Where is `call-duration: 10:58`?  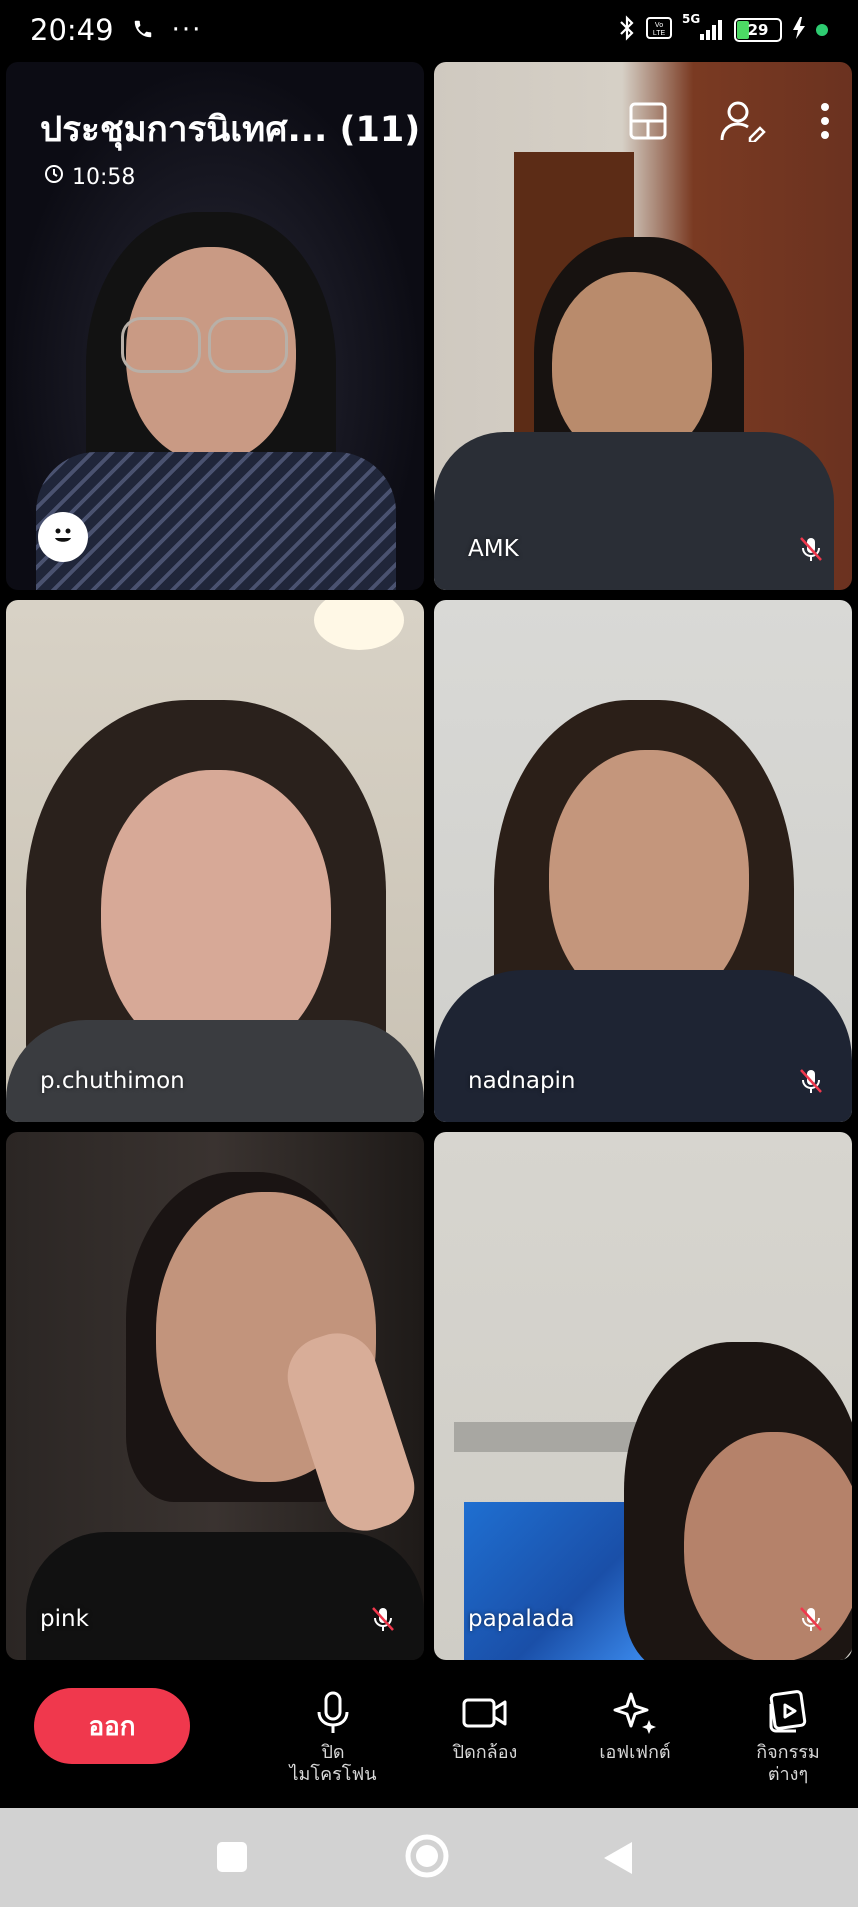 call-duration: 10:58 is located at coordinates (104, 177).